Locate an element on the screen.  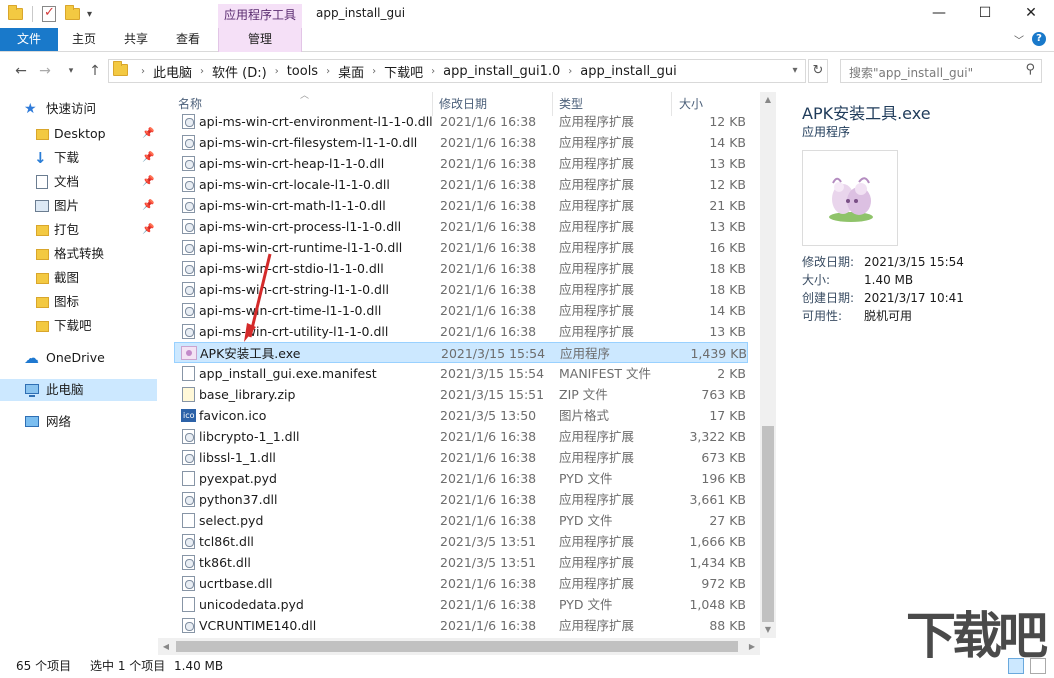
tab-home: 主页 is located at coordinates (84, 39).